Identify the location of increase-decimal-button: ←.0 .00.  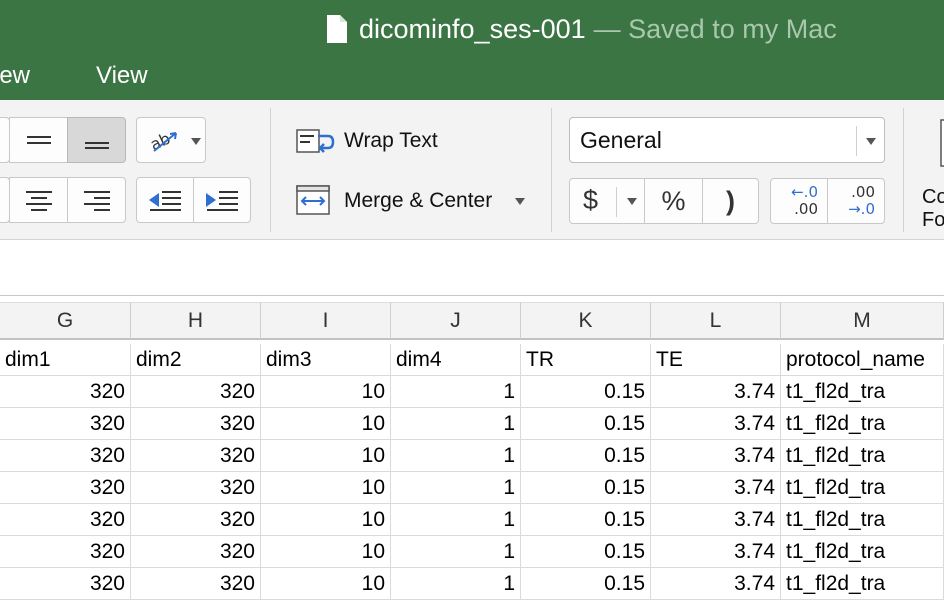
(799, 201).